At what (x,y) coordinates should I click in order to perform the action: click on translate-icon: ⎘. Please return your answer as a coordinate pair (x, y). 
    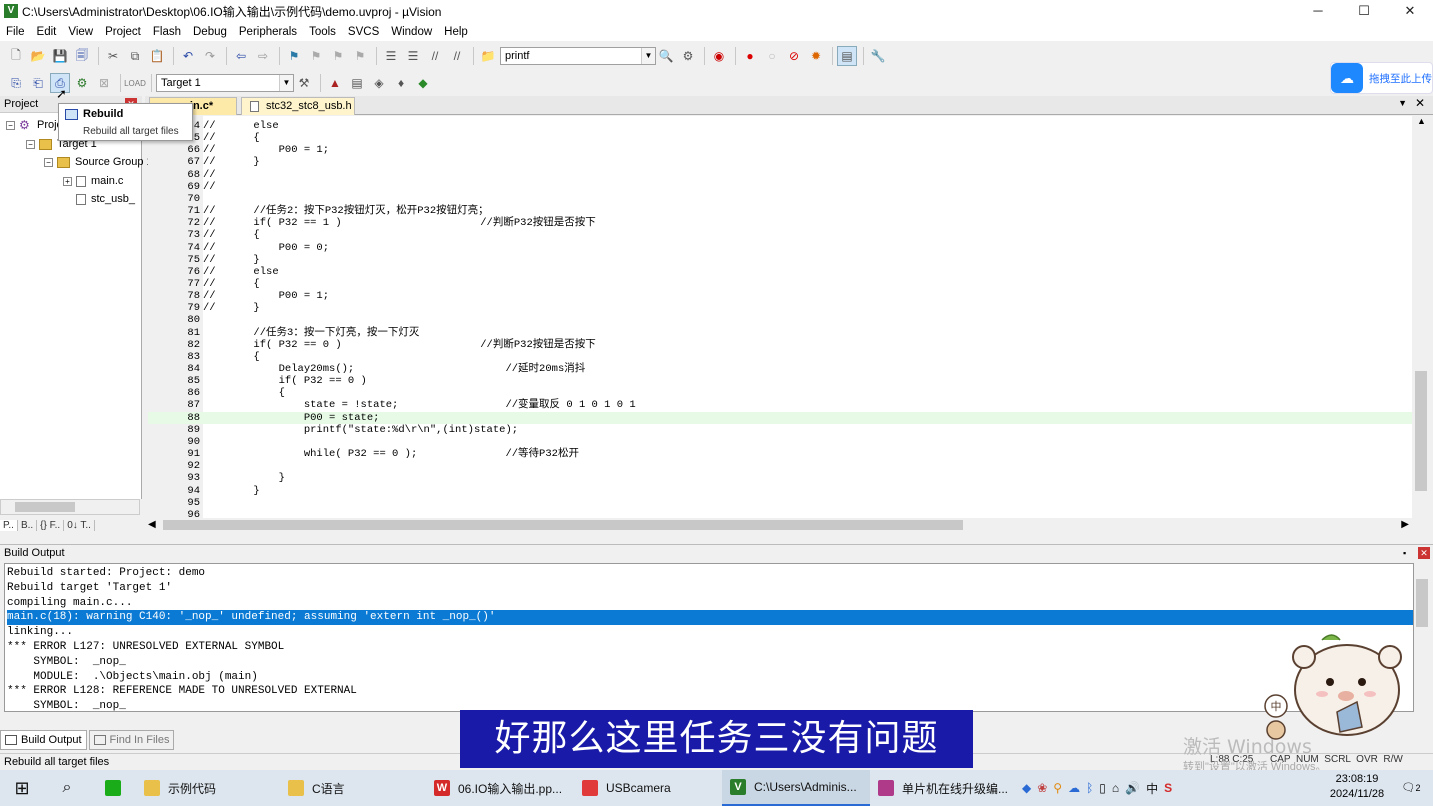
    Looking at the image, I should click on (16, 83).